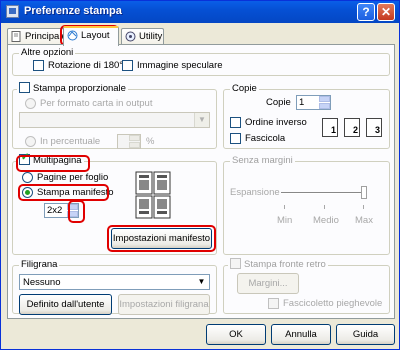 Image resolution: width=400 pixels, height=350 pixels. I want to click on speculare-checkbox, so click(127, 65).